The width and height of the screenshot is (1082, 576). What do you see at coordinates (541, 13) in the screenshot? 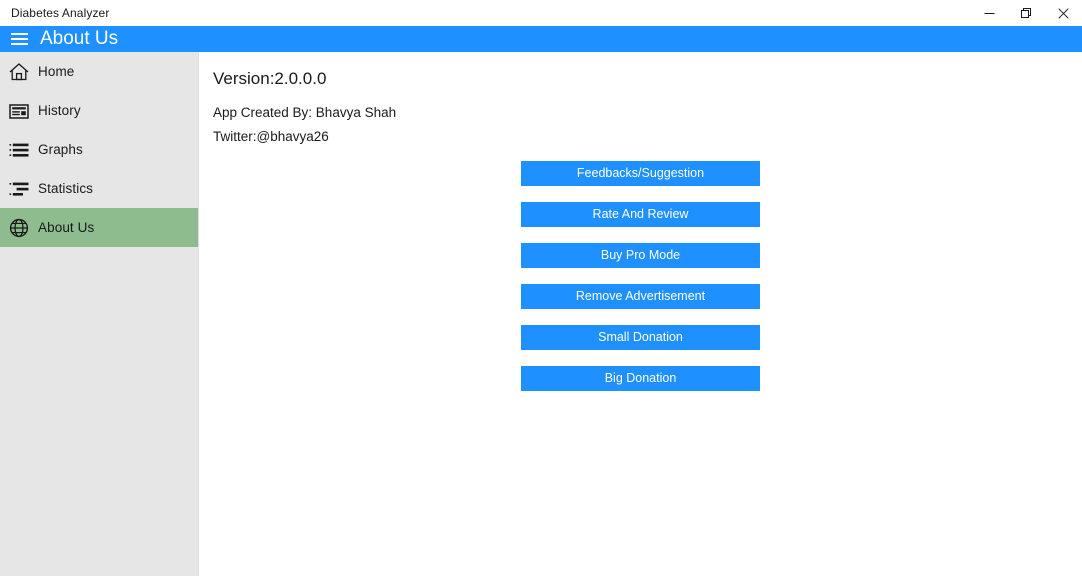
I see `title-bar: Diabetes Analyzer` at bounding box center [541, 13].